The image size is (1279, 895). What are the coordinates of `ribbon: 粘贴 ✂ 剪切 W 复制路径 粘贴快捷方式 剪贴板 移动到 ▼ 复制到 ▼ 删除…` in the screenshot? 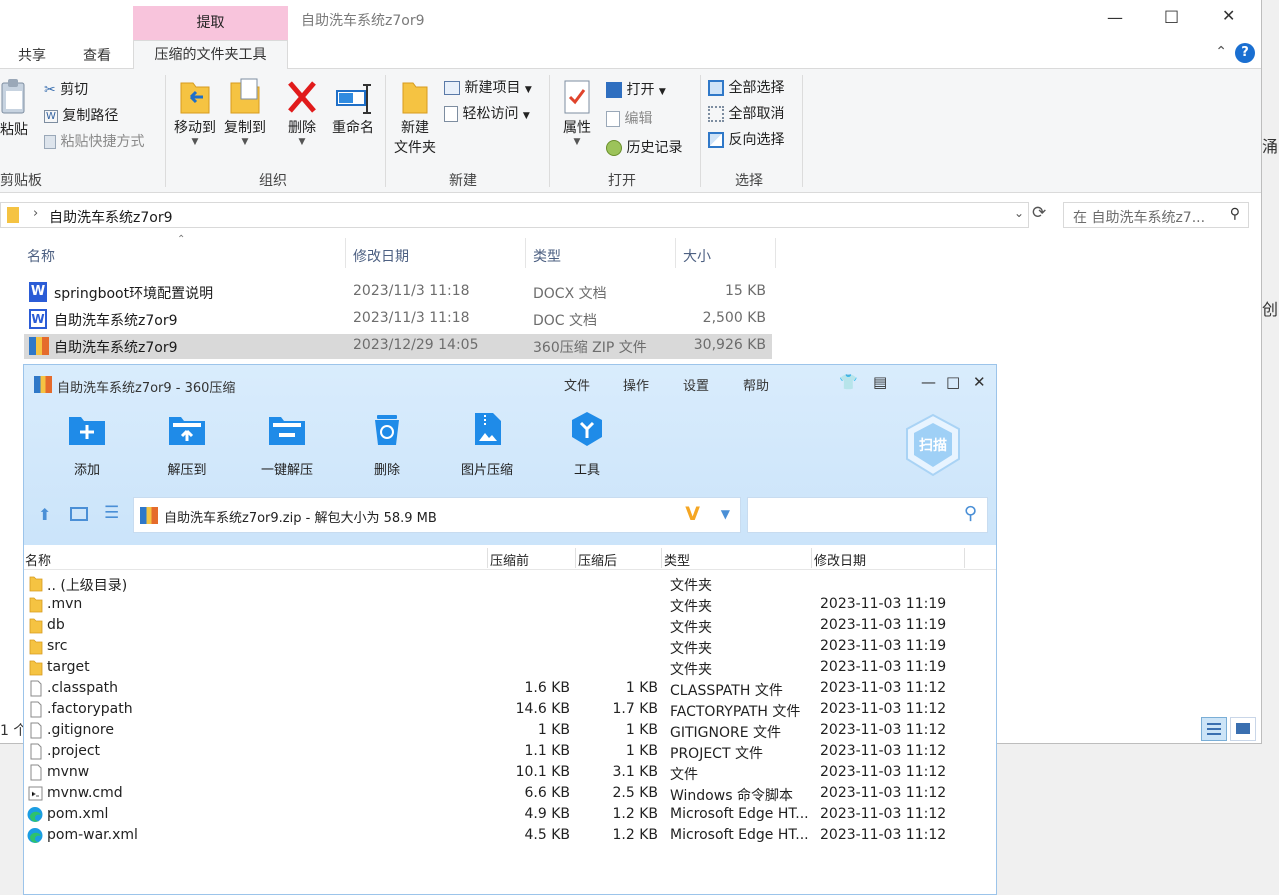 It's located at (630, 131).